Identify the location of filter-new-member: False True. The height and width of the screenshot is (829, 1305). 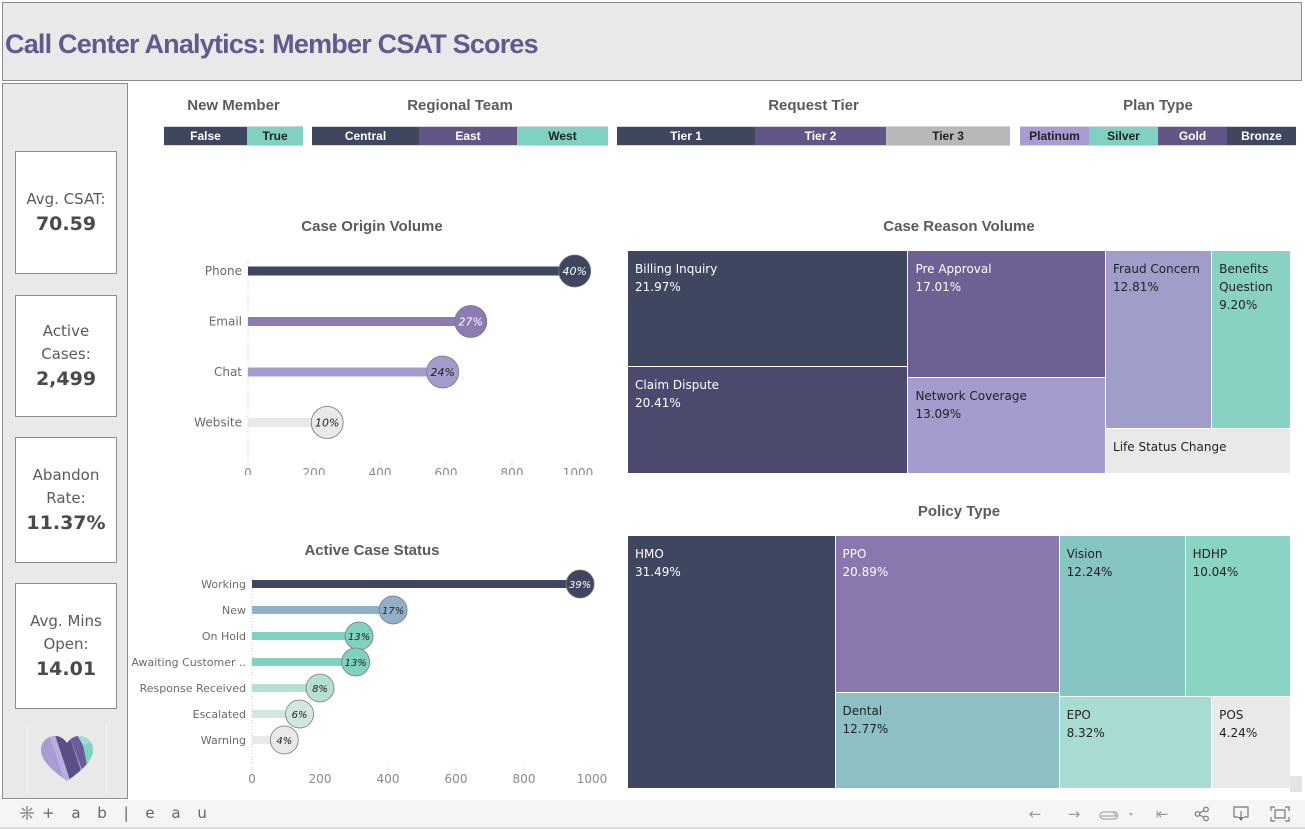
(233, 136).